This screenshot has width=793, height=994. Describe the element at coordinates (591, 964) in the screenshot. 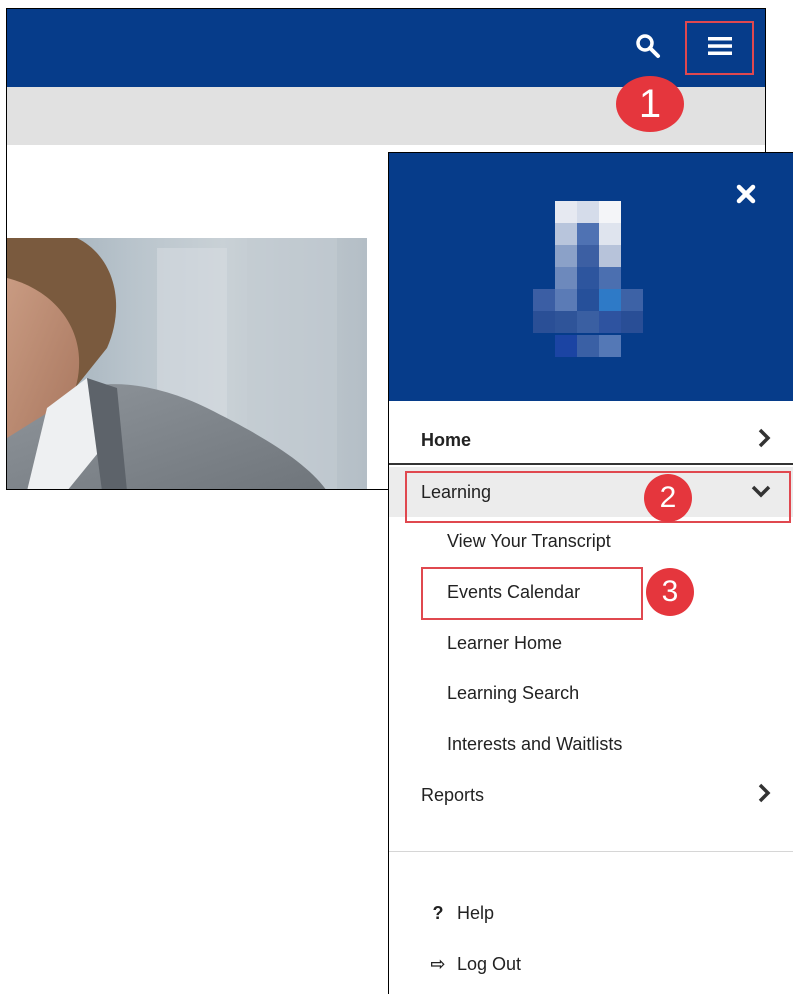

I see `logout-link: ⇨ Log Out` at that location.